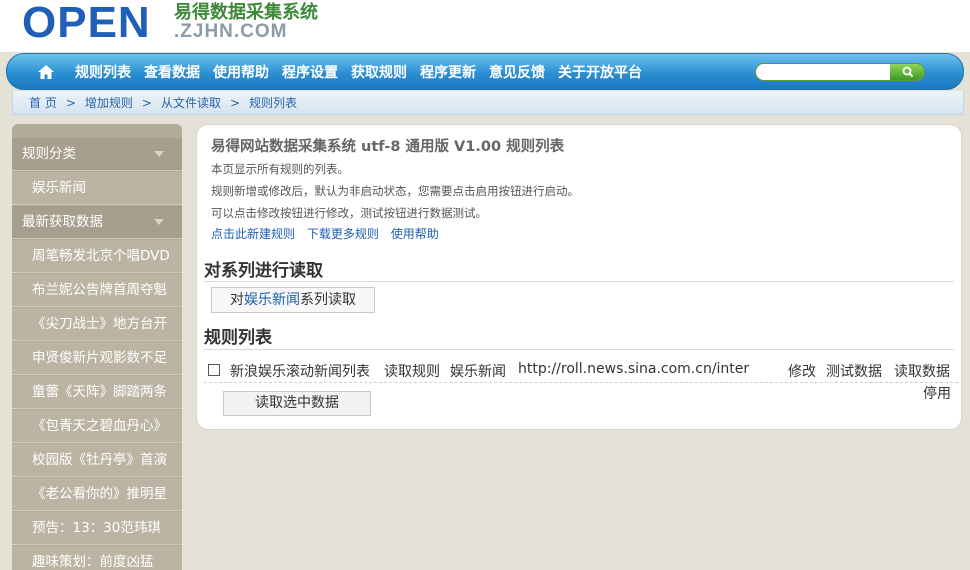 The image size is (970, 570). I want to click on breadcrumb-read-from-file: 从文件读取, so click(191, 102).